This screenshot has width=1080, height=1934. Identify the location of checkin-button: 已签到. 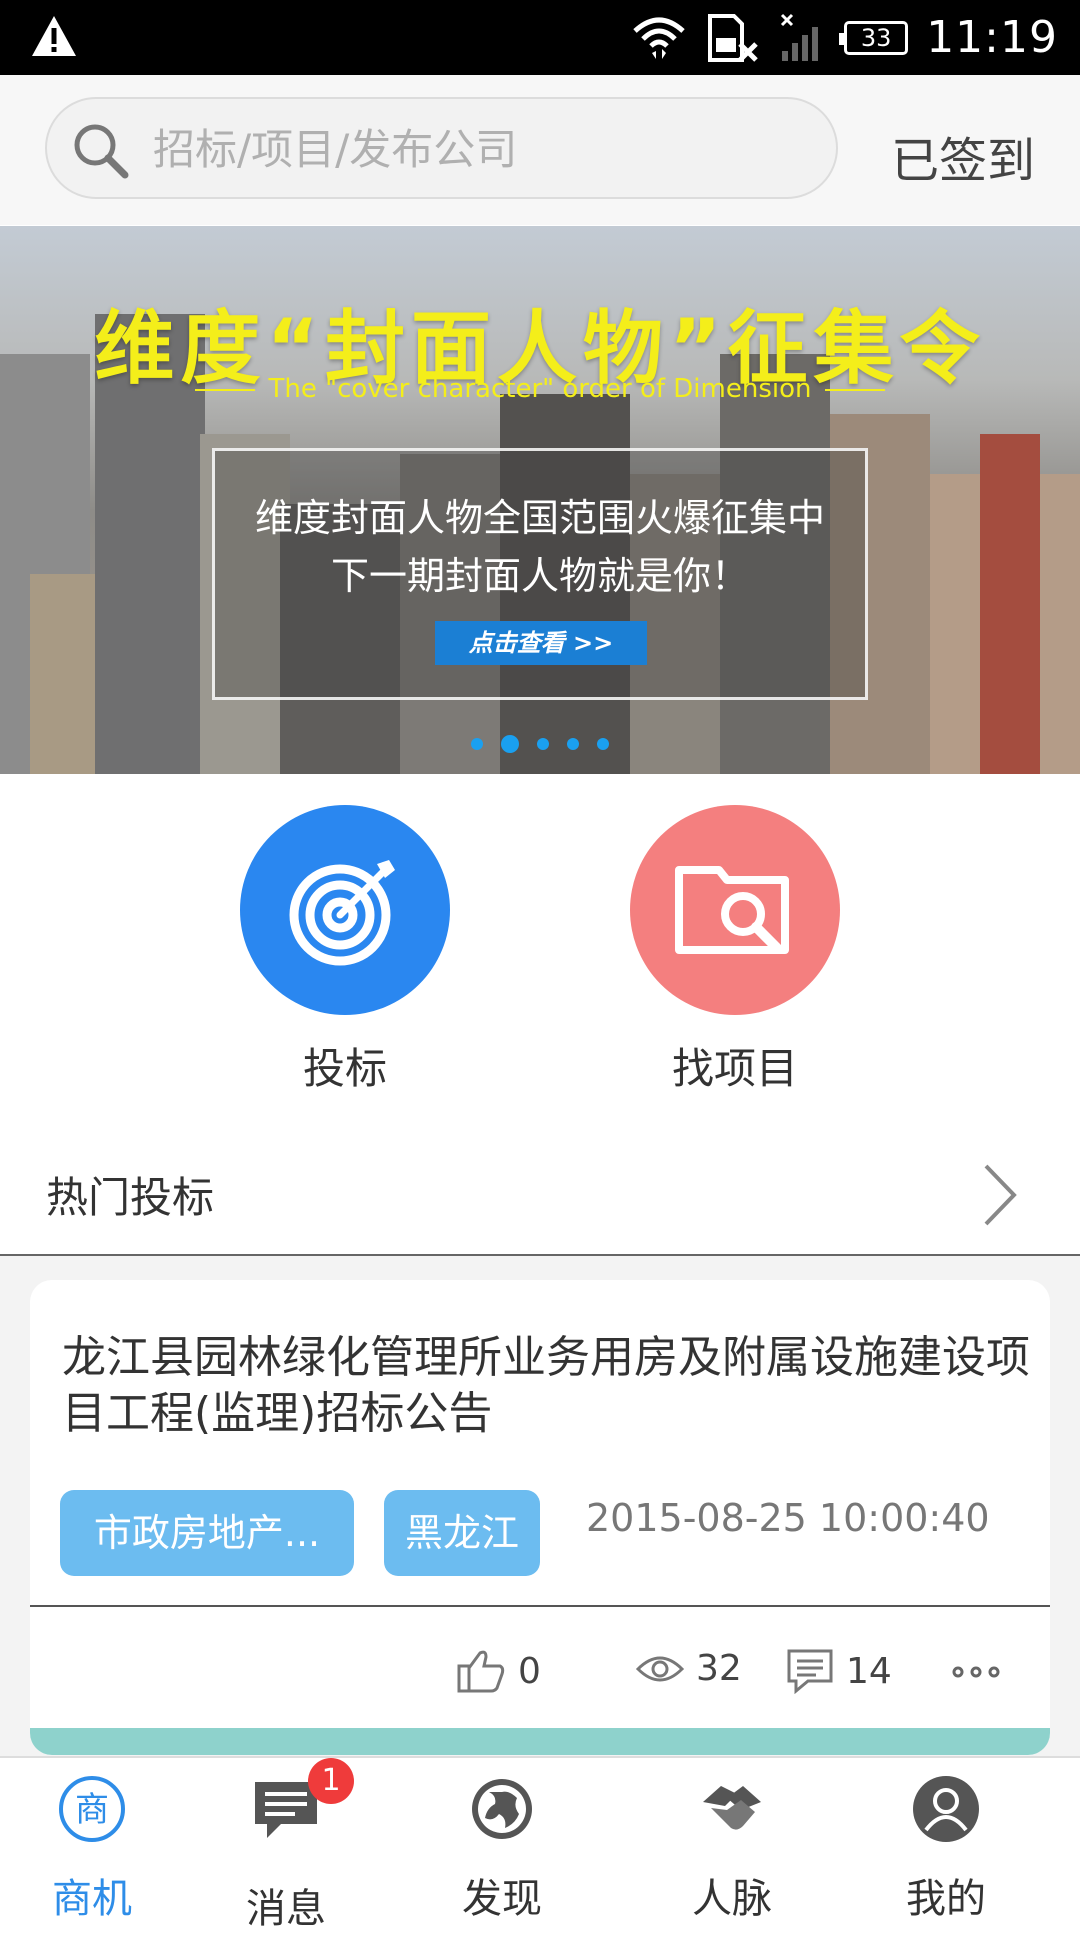
(963, 156).